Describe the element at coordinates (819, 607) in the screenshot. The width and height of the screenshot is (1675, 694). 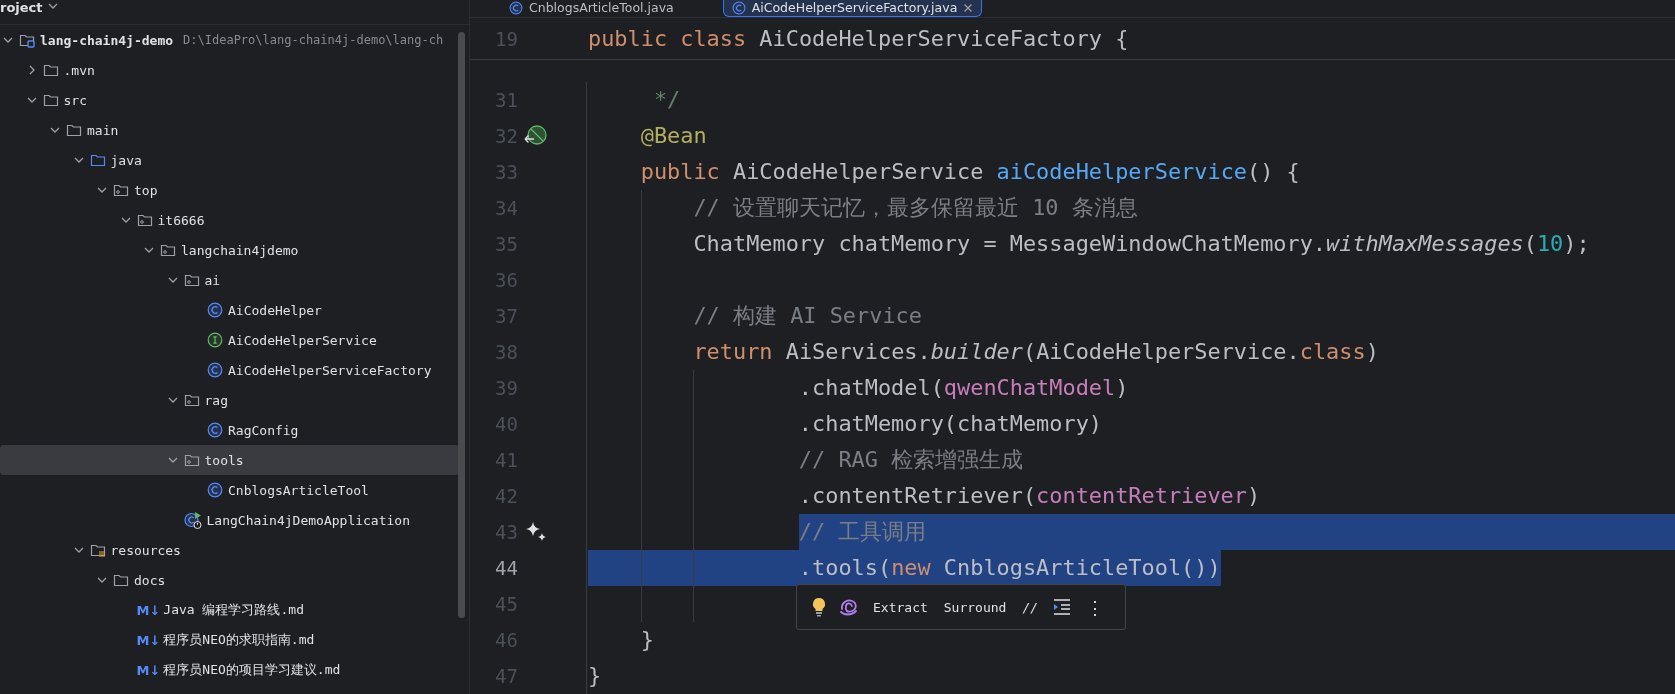
I see `bulb-icon` at that location.